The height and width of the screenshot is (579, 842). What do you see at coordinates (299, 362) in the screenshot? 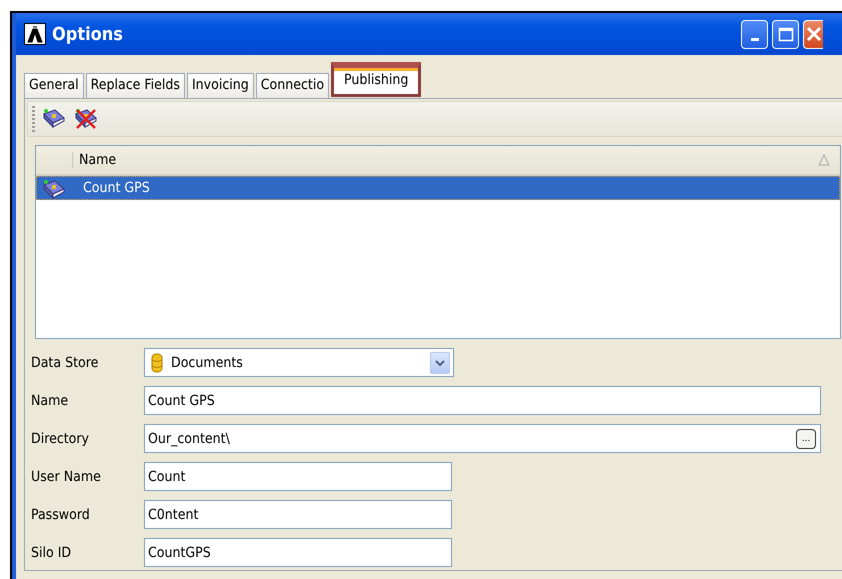
I see `dropdown: Documents` at bounding box center [299, 362].